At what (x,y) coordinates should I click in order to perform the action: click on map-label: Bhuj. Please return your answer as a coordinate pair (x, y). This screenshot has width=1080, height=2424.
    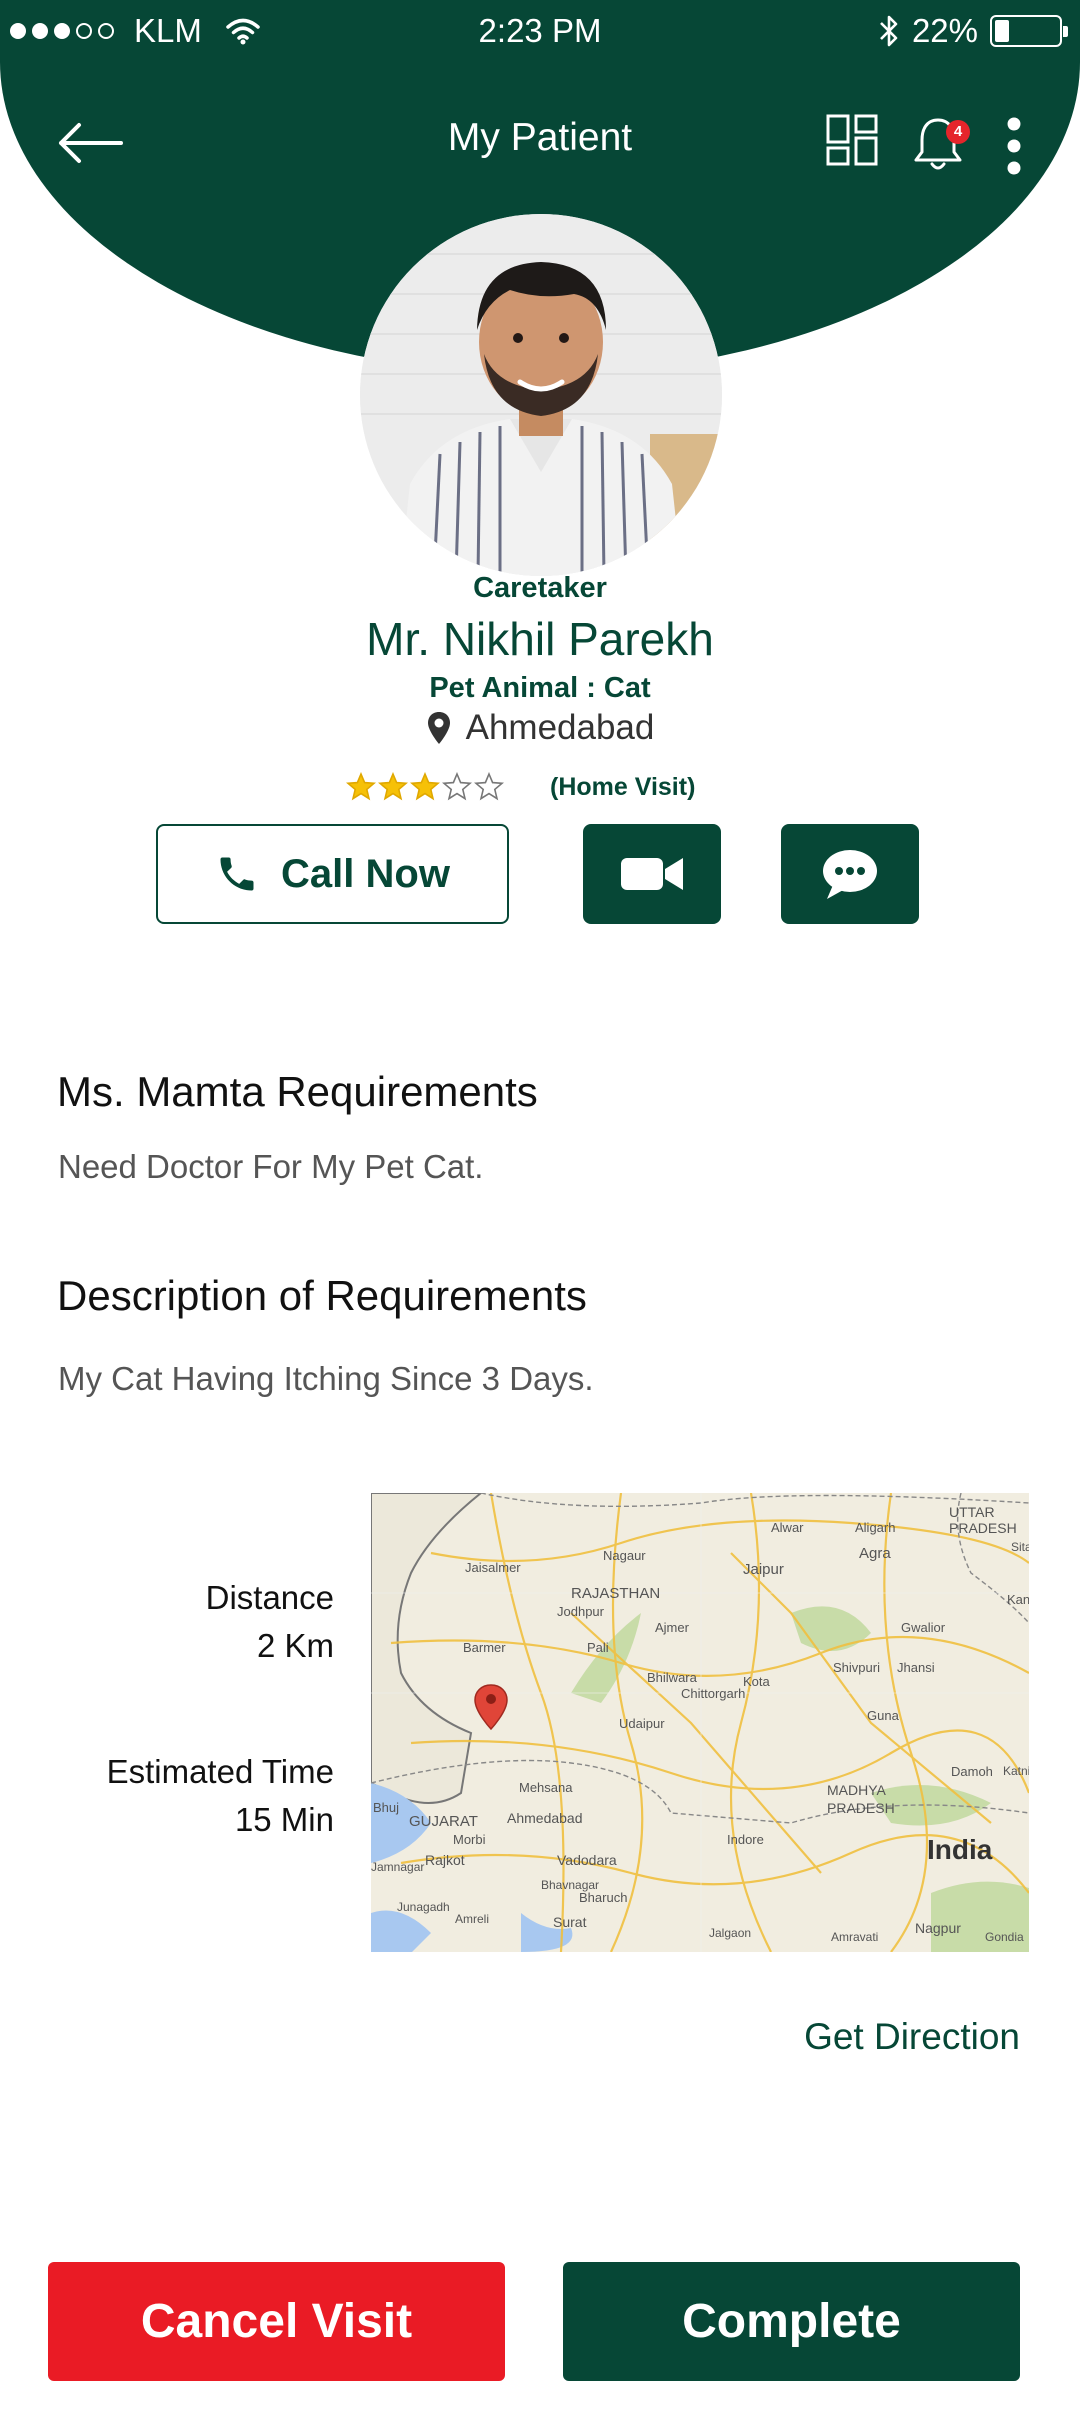
    Looking at the image, I should click on (386, 1807).